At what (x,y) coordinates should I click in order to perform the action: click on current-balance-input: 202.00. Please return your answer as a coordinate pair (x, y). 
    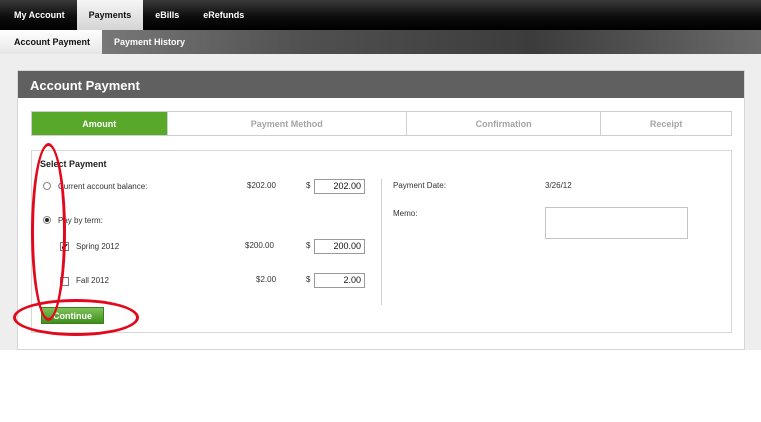
    Looking at the image, I should click on (339, 186).